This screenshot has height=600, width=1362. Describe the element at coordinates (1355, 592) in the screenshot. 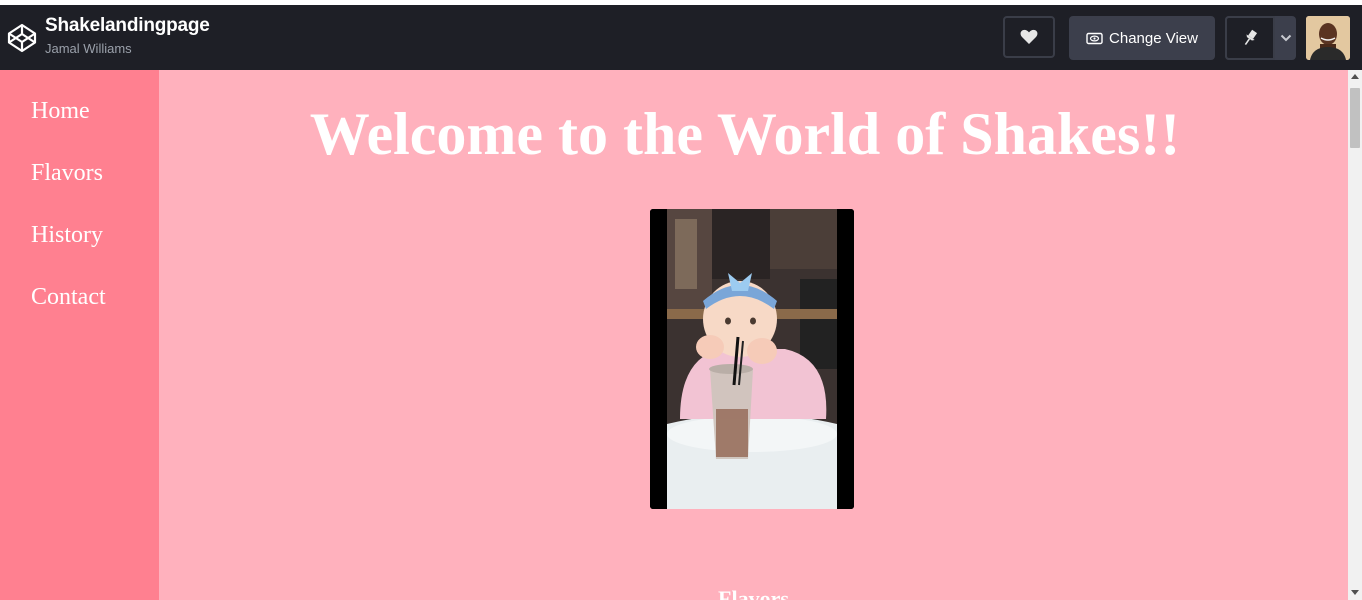

I see `scroll-down-arrow-icon` at that location.